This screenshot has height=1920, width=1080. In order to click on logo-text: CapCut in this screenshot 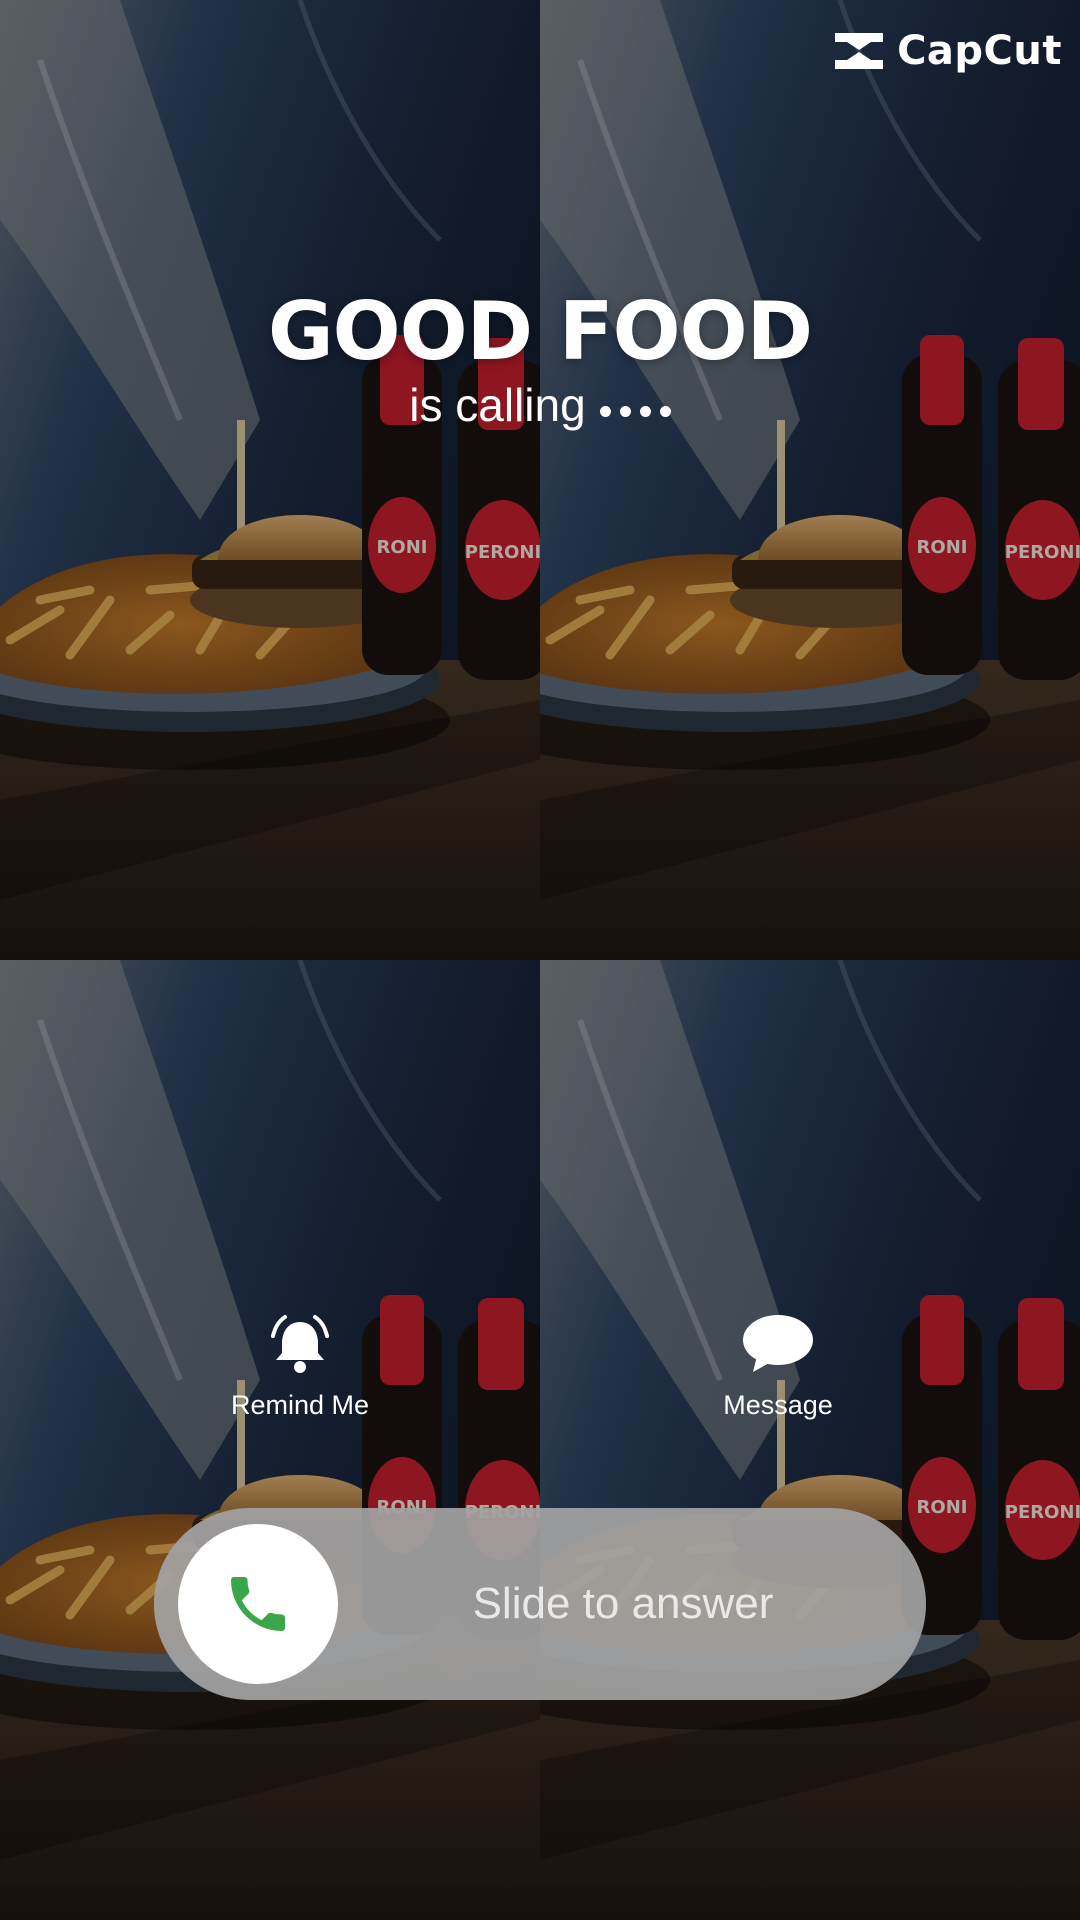, I will do `click(979, 51)`.